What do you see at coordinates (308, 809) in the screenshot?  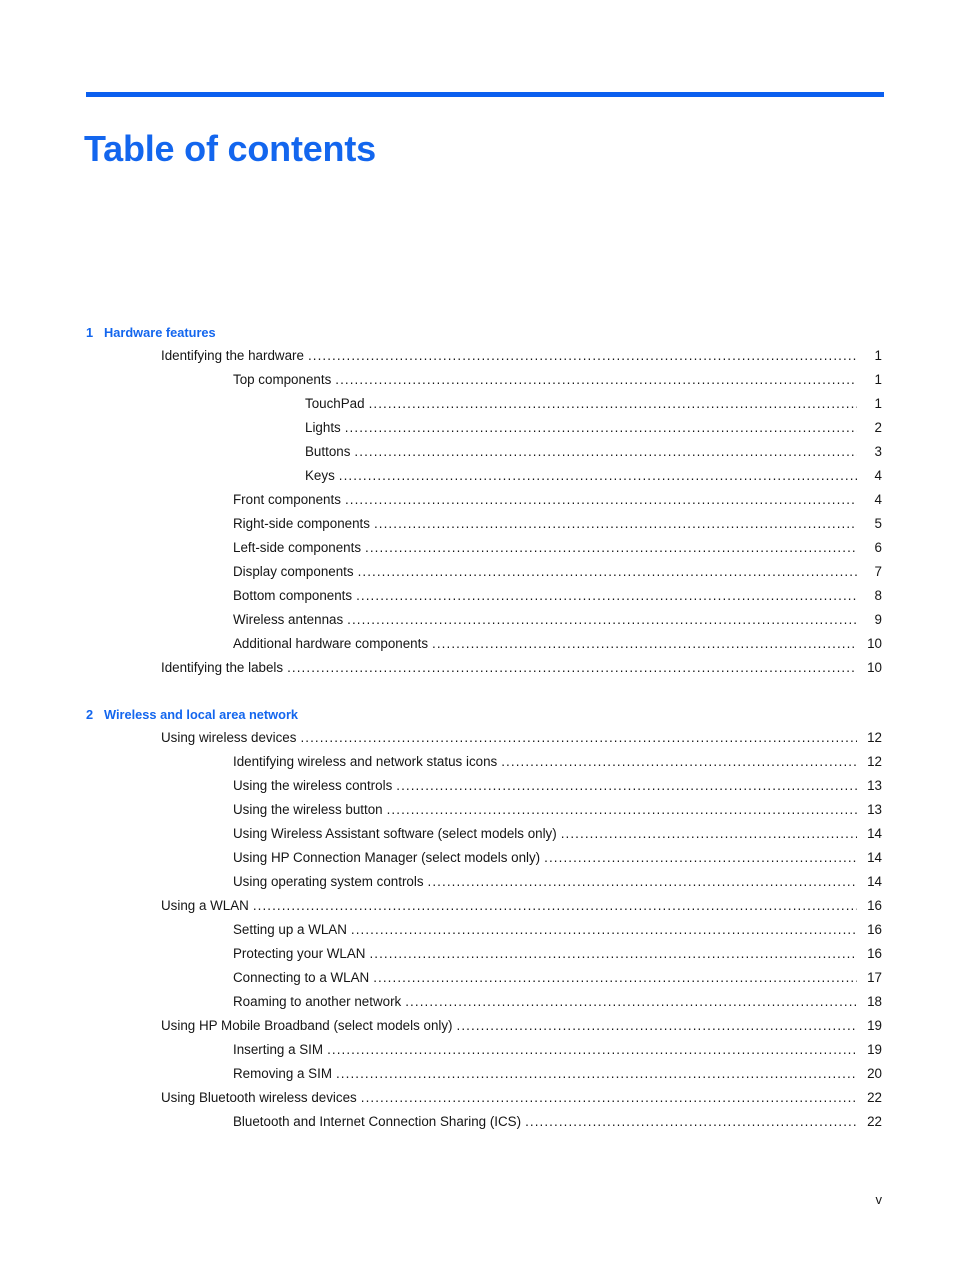 I see `toc-entry-label: Using the wireless button` at bounding box center [308, 809].